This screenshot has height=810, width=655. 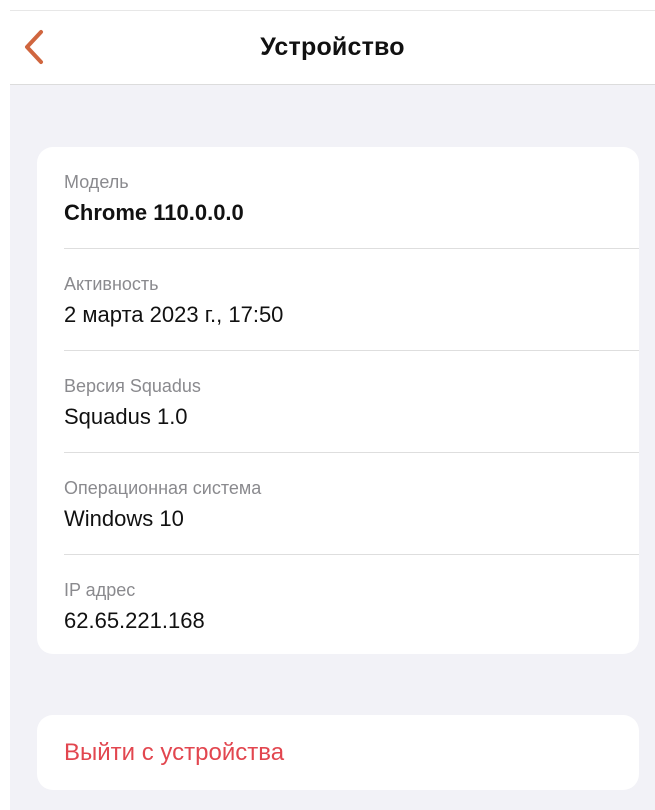 I want to click on page-title: Устройство, so click(x=332, y=47).